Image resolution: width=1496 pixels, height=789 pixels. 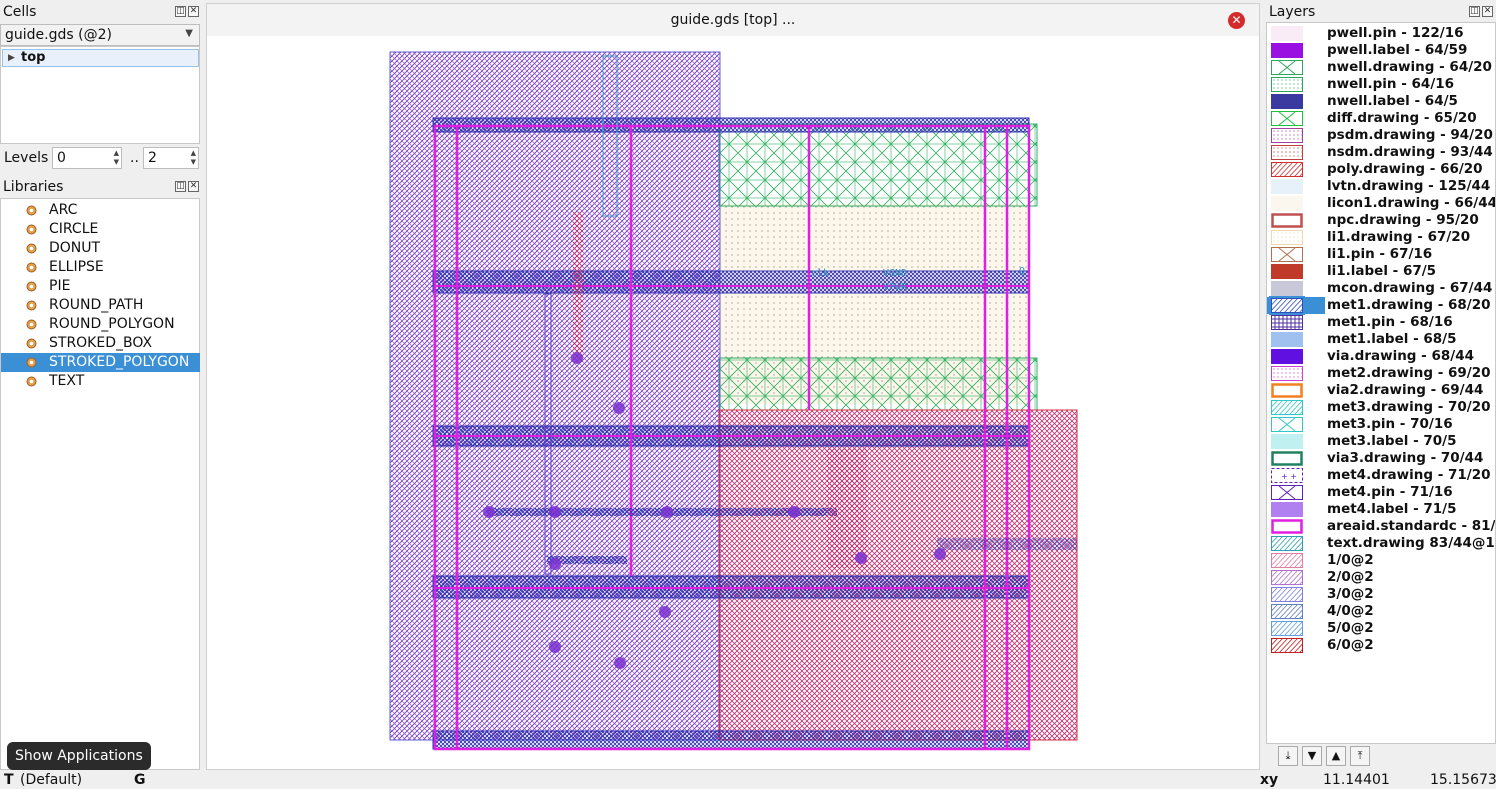 What do you see at coordinates (1381, 560) in the screenshot?
I see `layer-row: 1/0@2` at bounding box center [1381, 560].